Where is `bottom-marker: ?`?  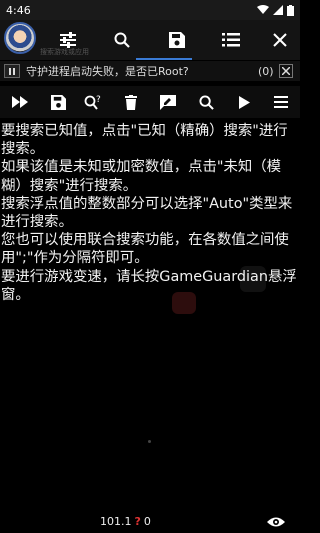 bottom-marker: ? is located at coordinates (137, 521).